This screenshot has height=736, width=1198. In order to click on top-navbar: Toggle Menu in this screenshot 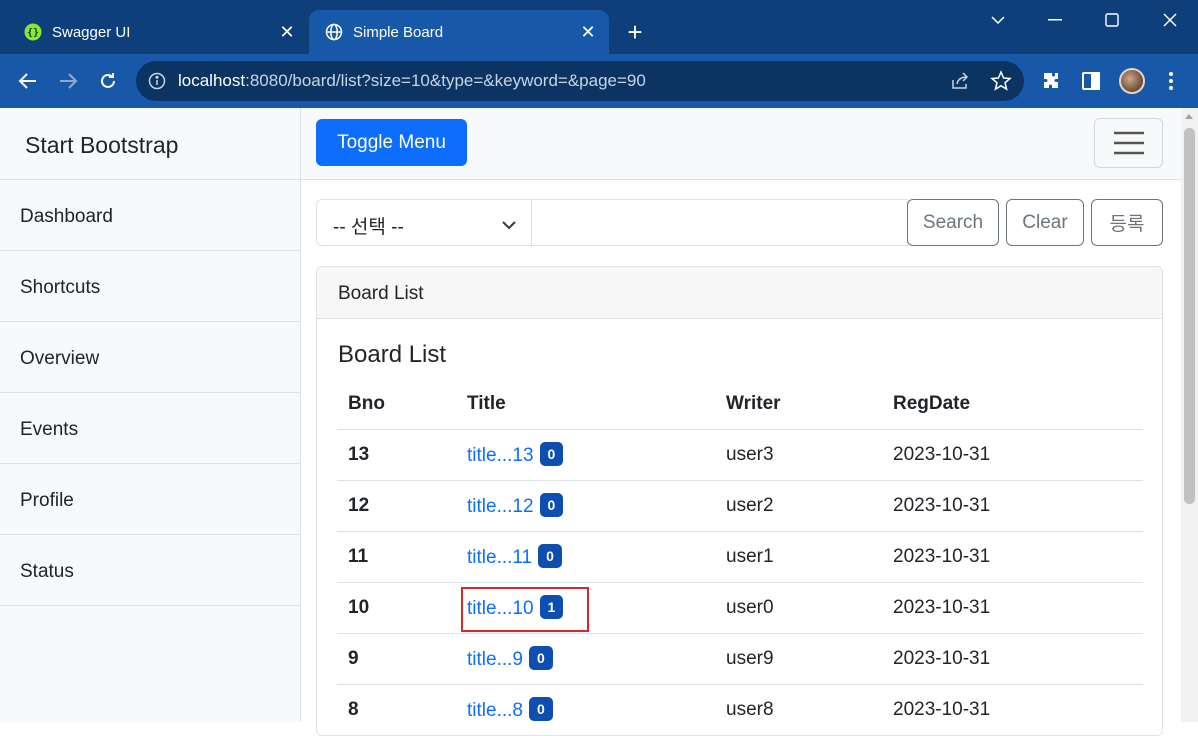, I will do `click(741, 144)`.